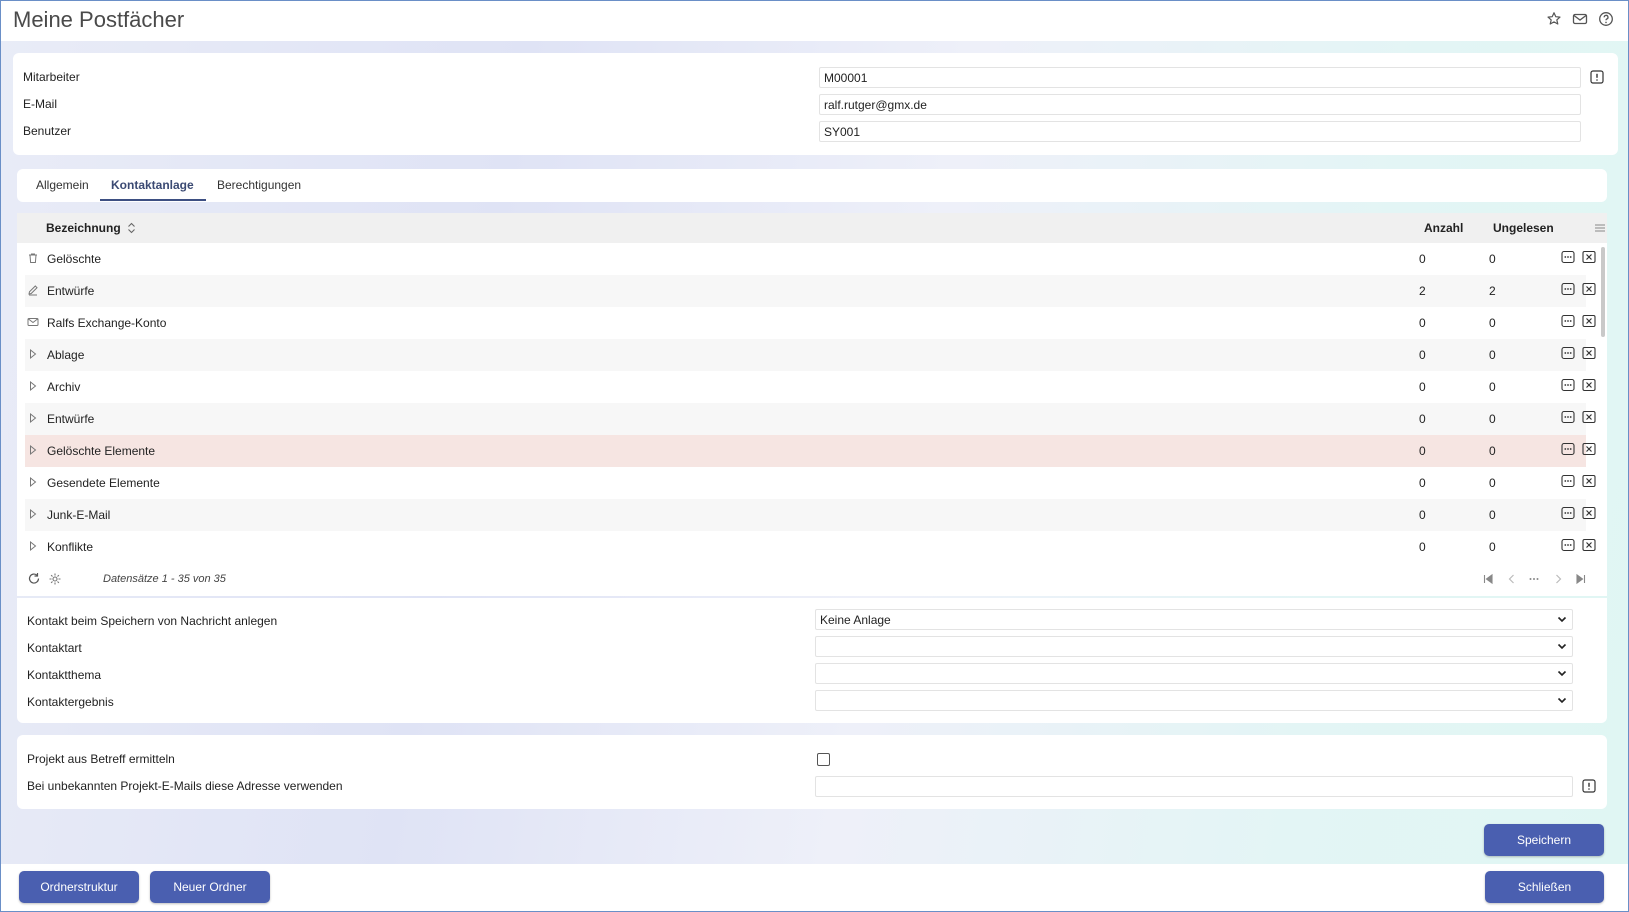 This screenshot has height=912, width=1629. What do you see at coordinates (1422, 291) in the screenshot?
I see `count-cell: 2` at bounding box center [1422, 291].